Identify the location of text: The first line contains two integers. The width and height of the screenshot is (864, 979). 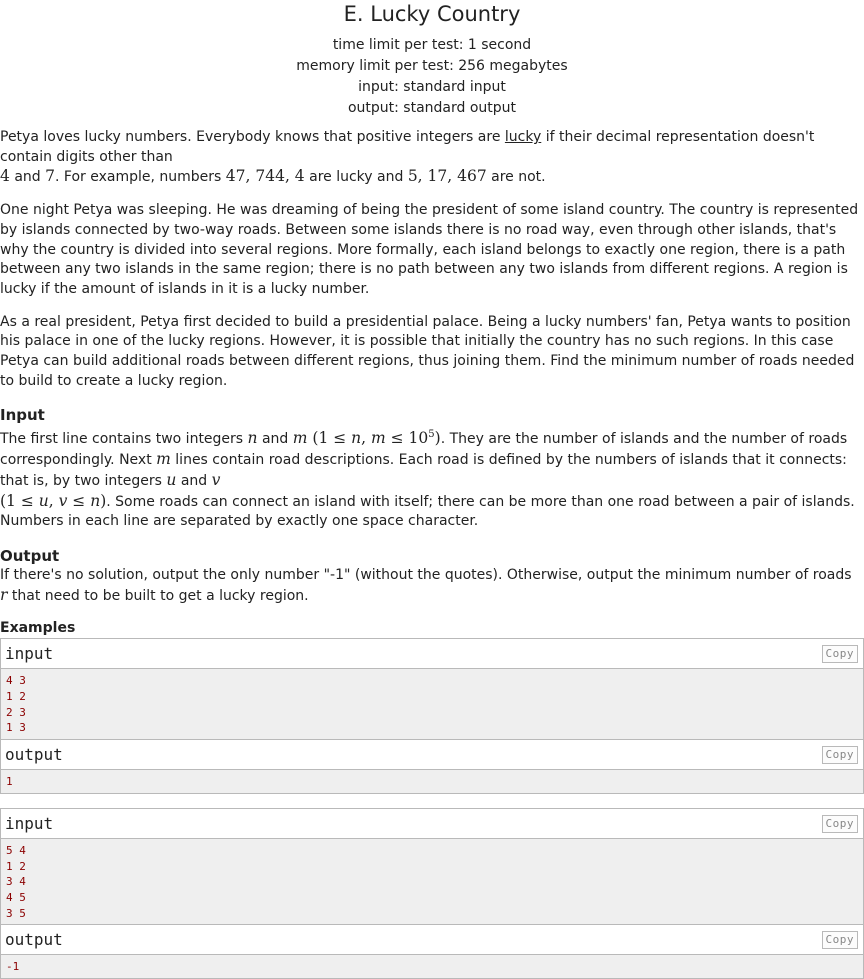
(124, 439).